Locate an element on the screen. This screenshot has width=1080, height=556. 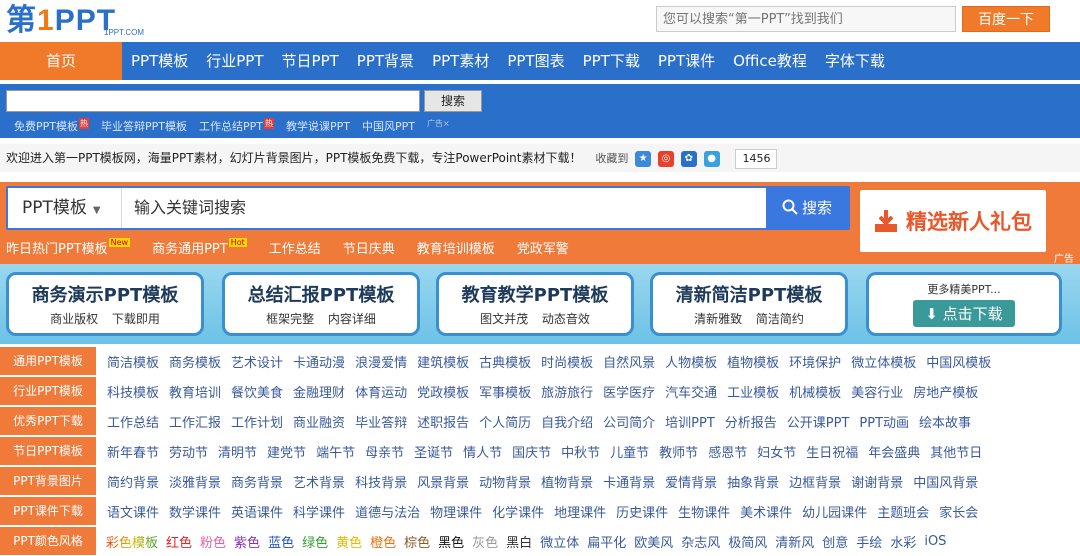
banner-card-business: 商务演示PPT模板 商业版权 下载即用 is located at coordinates (105, 304).